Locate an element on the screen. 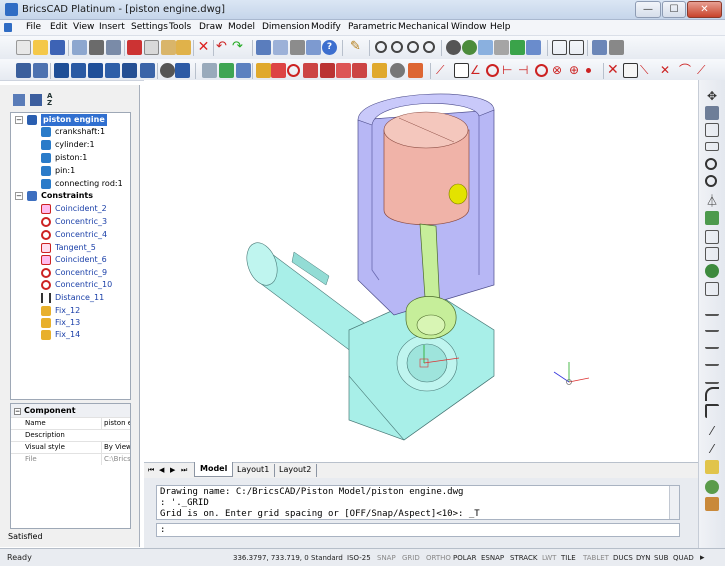  save-icon is located at coordinates (57, 47).